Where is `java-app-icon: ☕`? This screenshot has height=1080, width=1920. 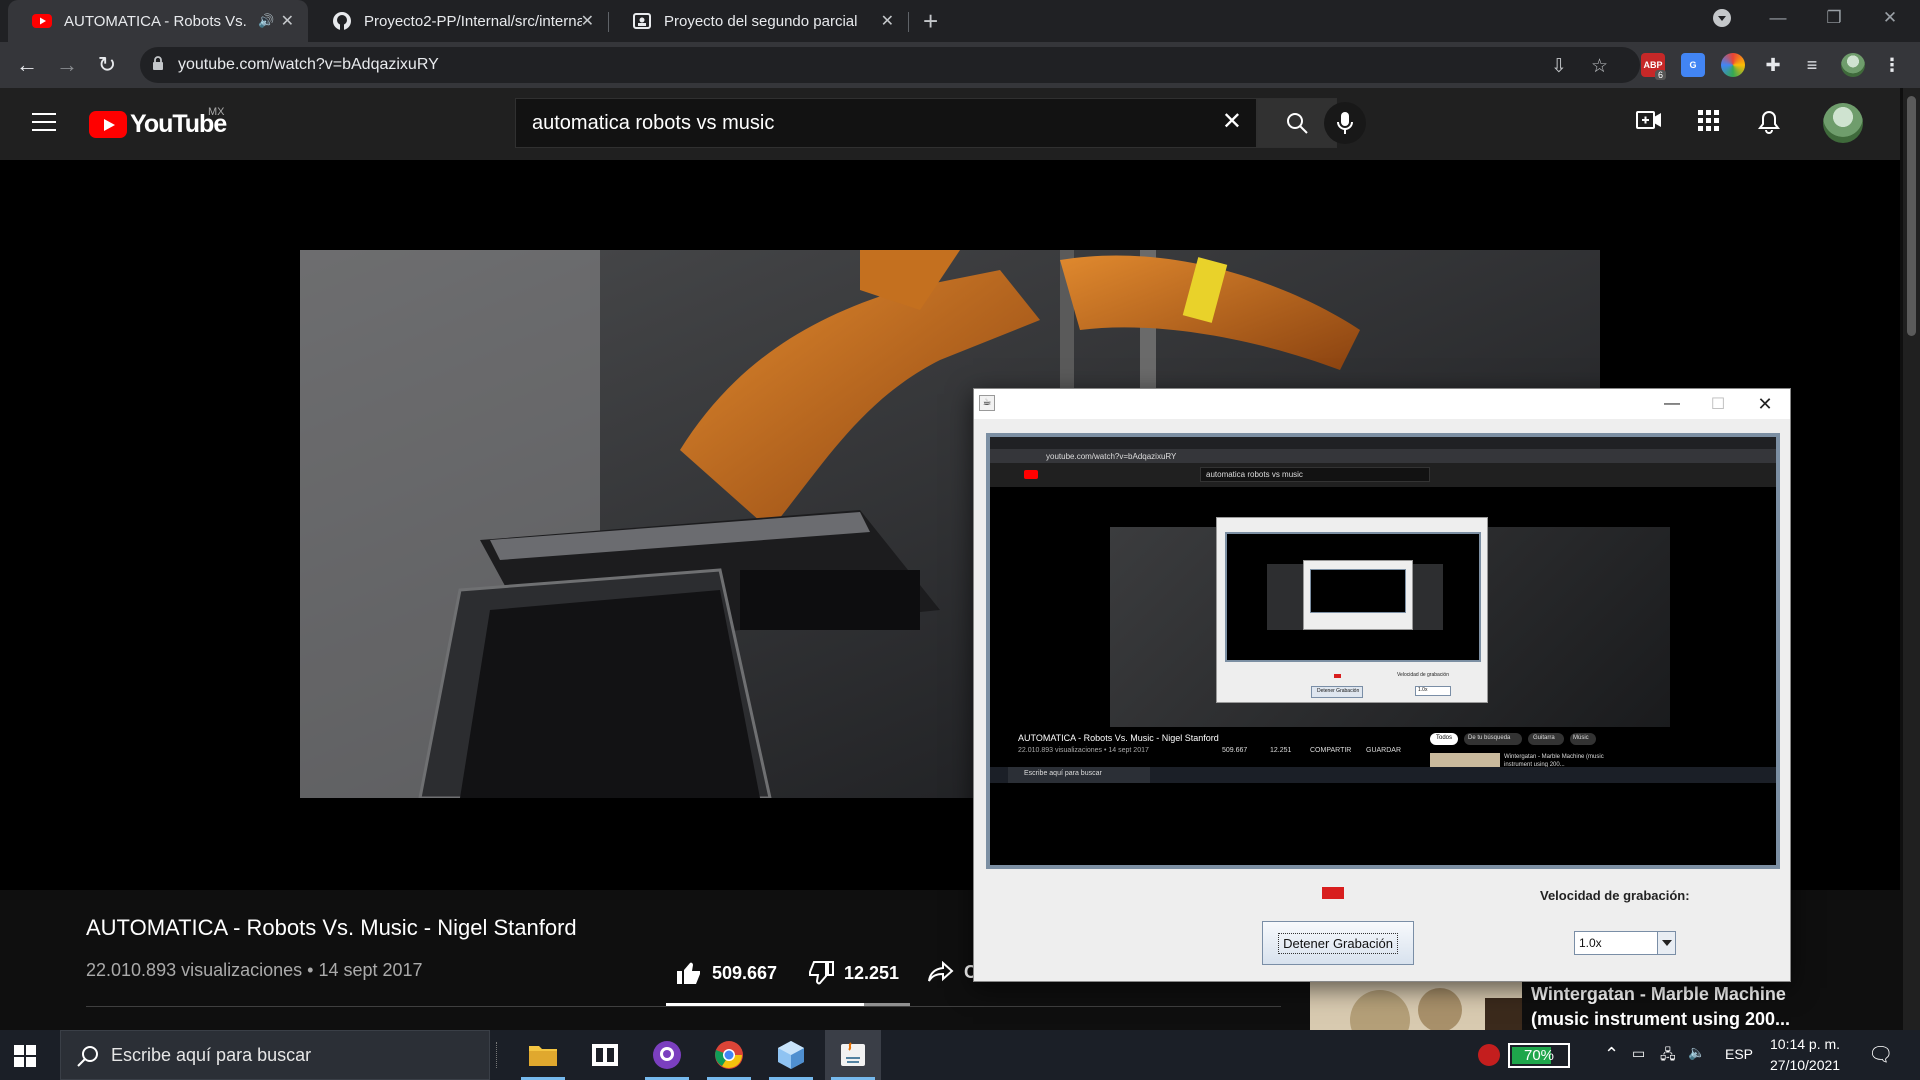
java-app-icon: ☕ is located at coordinates (987, 403).